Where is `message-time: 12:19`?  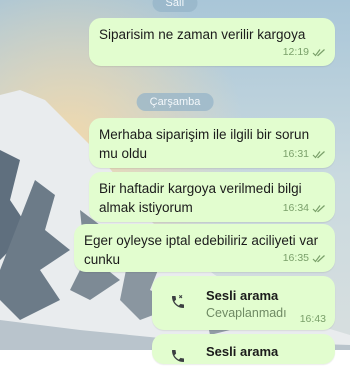 message-time: 12:19 is located at coordinates (295, 52).